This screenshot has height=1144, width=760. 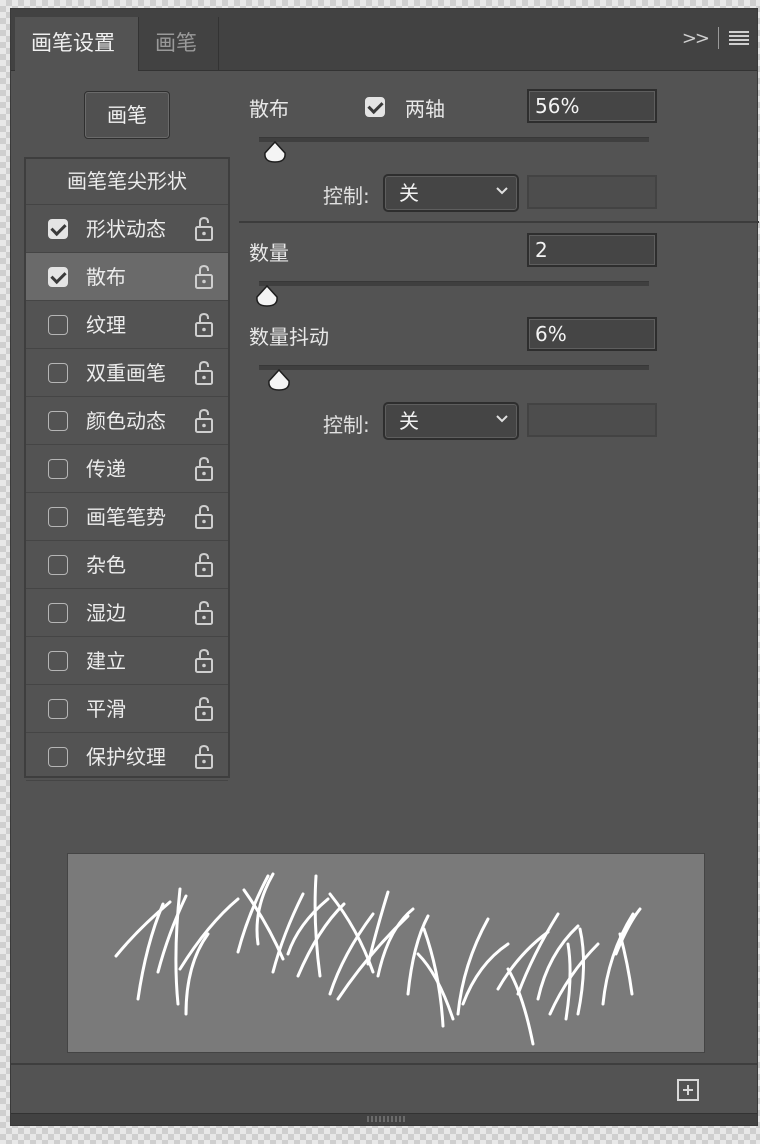 I want to click on resize-grip-icon, so click(x=387, y=1119).